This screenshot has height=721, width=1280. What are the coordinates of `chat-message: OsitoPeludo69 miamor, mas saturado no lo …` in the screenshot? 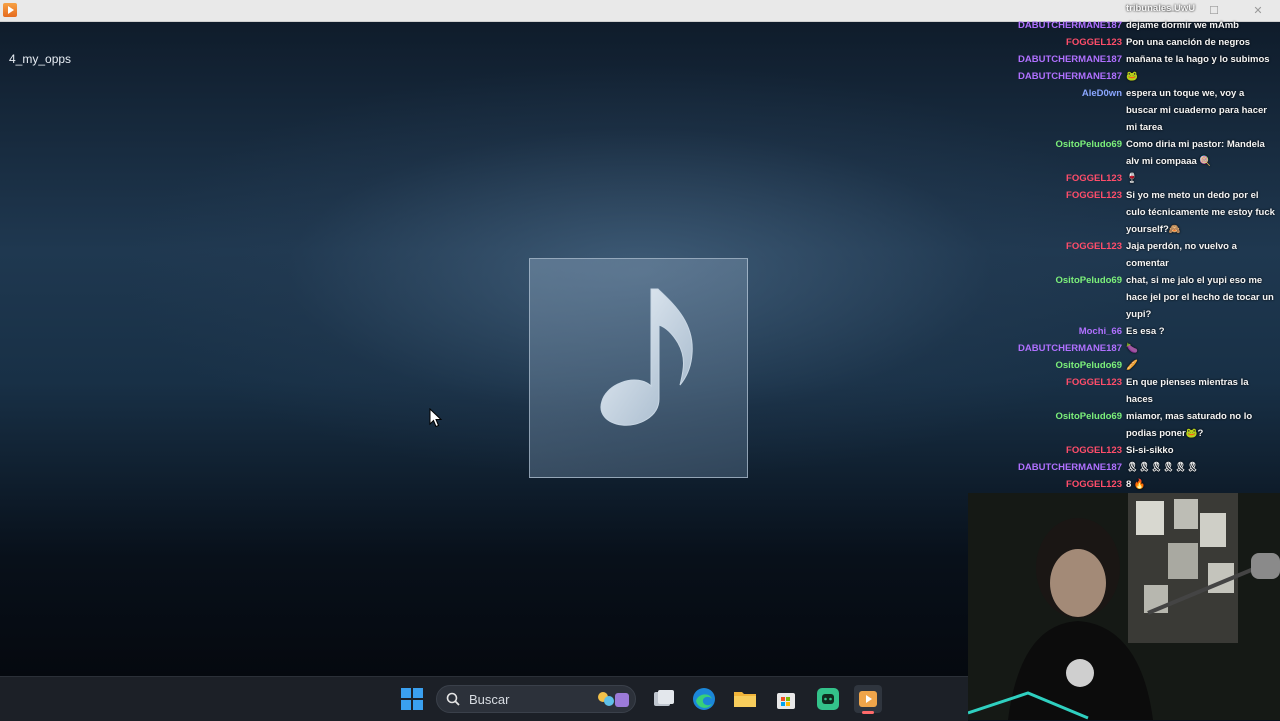 It's located at (1145, 425).